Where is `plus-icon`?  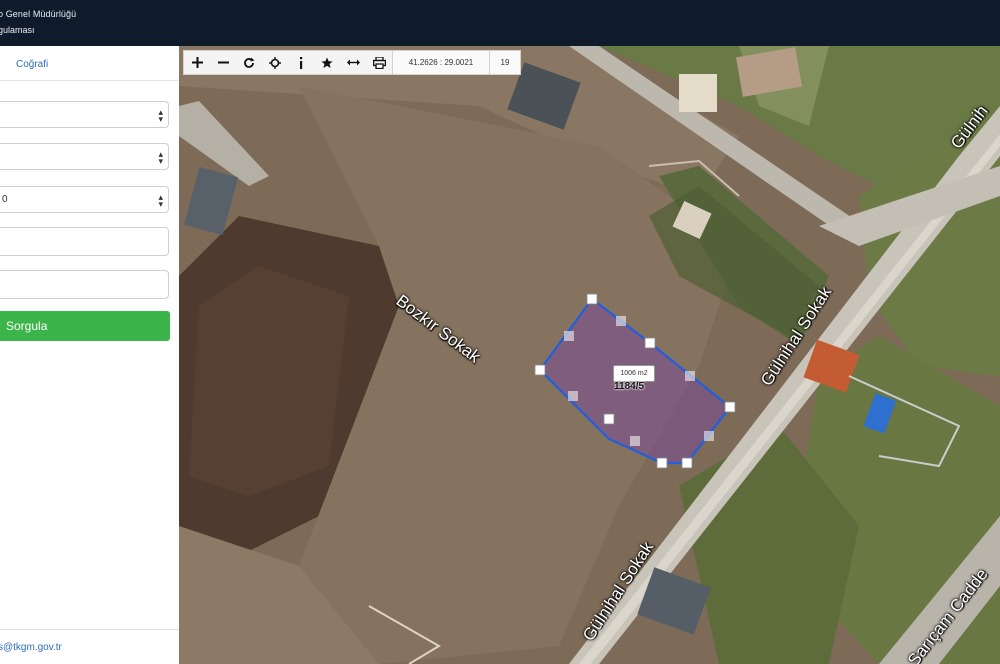 plus-icon is located at coordinates (197, 62).